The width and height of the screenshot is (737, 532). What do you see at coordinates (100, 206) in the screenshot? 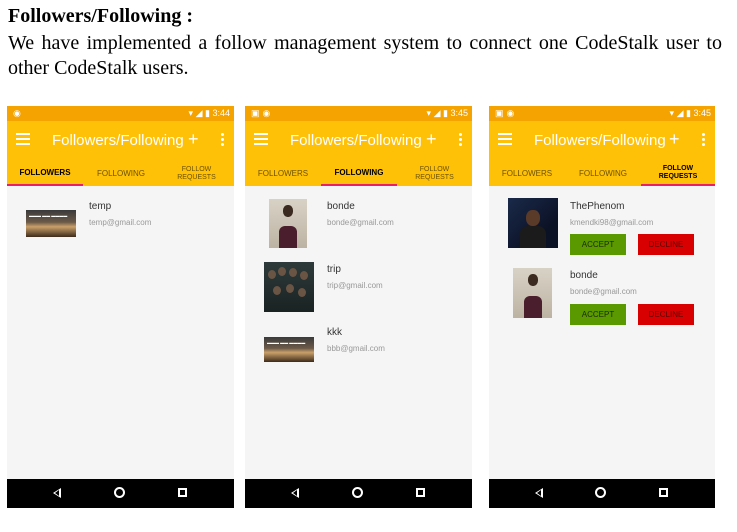
I see `user-name: temp` at bounding box center [100, 206].